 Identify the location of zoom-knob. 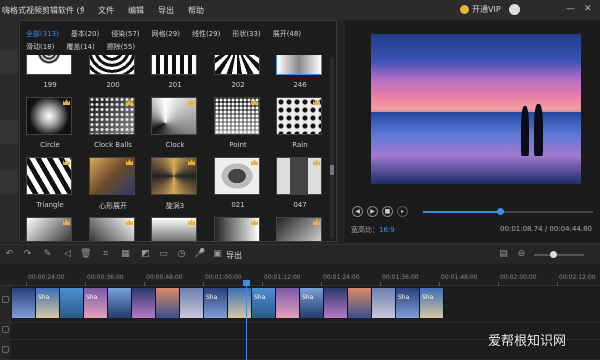
(553, 254).